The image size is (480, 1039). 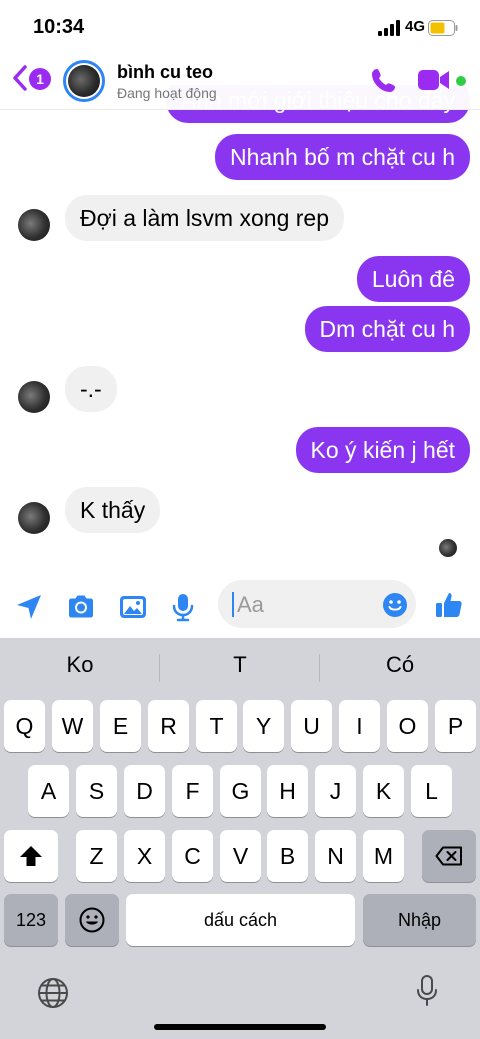 I want to click on key-z: Z, so click(x=96, y=856).